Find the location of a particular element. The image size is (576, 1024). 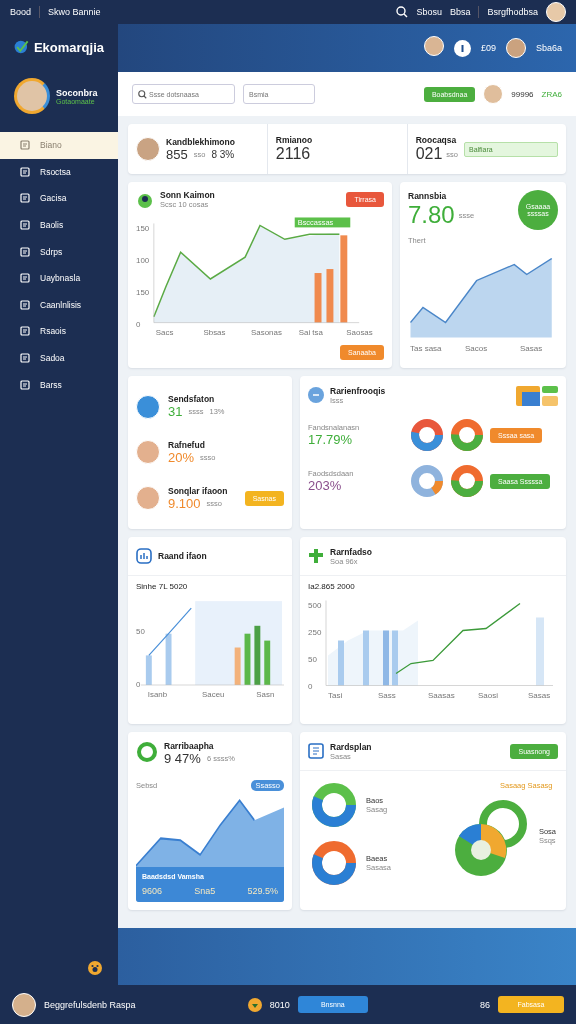

top-link: Sbosu is located at coordinates (429, 12).